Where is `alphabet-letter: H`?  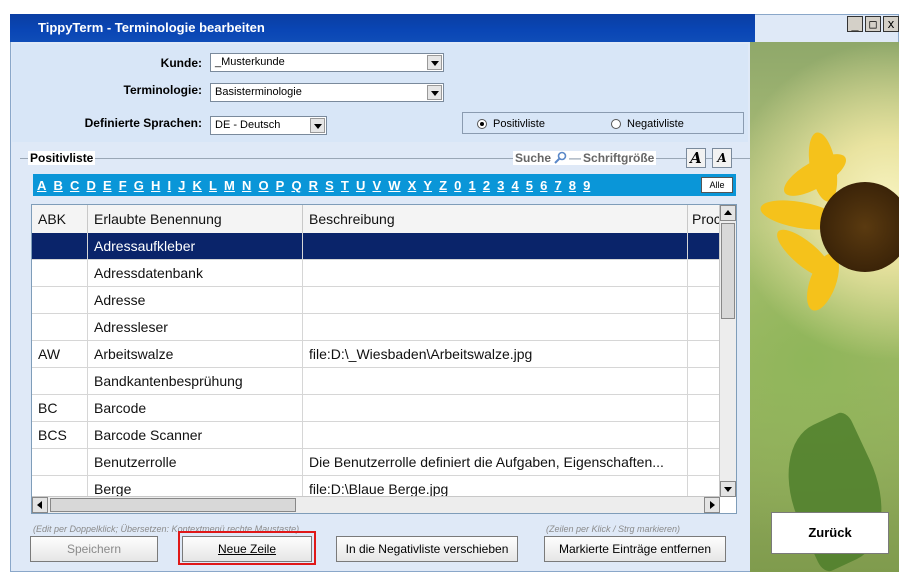
alphabet-letter: H is located at coordinates (155, 185).